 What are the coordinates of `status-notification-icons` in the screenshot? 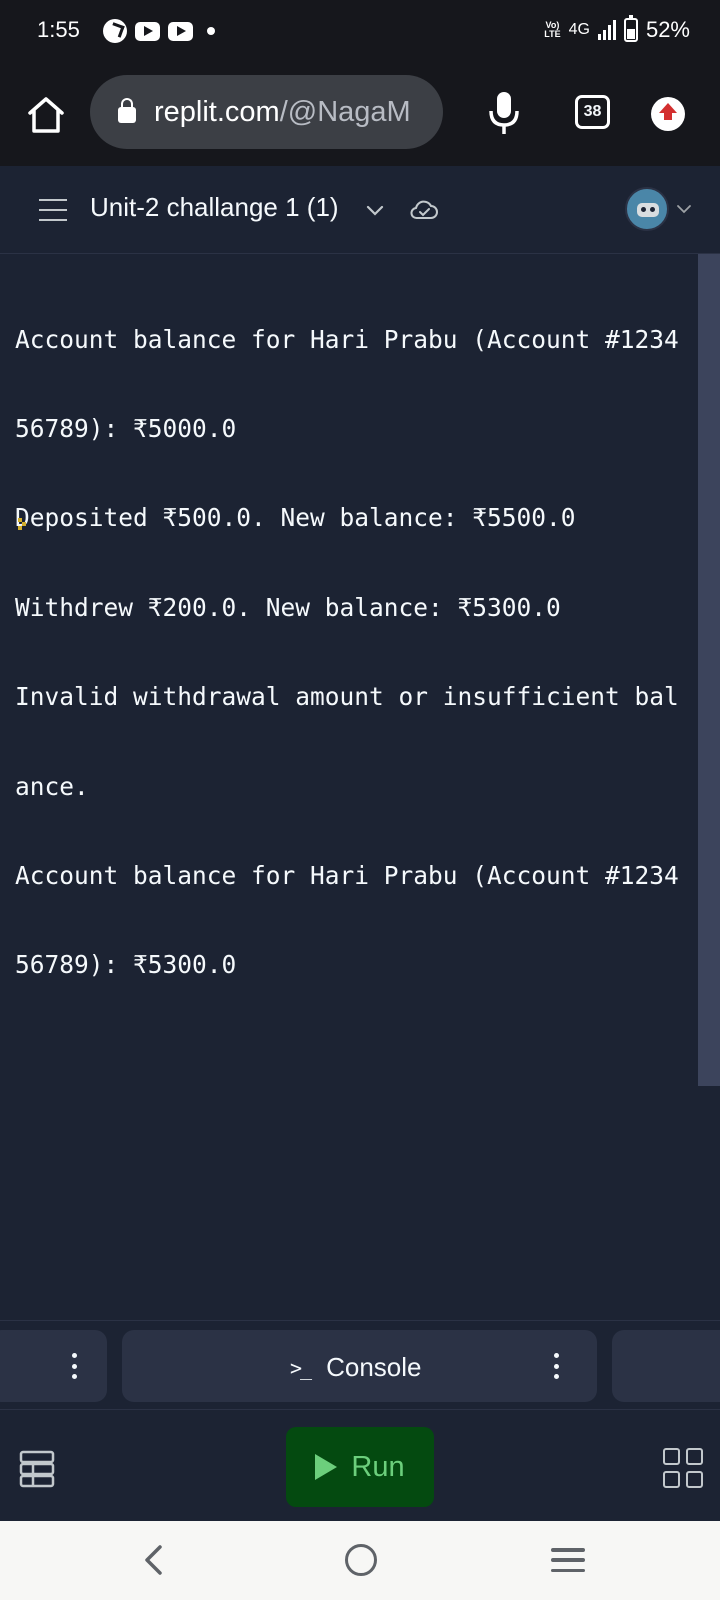 It's located at (159, 31).